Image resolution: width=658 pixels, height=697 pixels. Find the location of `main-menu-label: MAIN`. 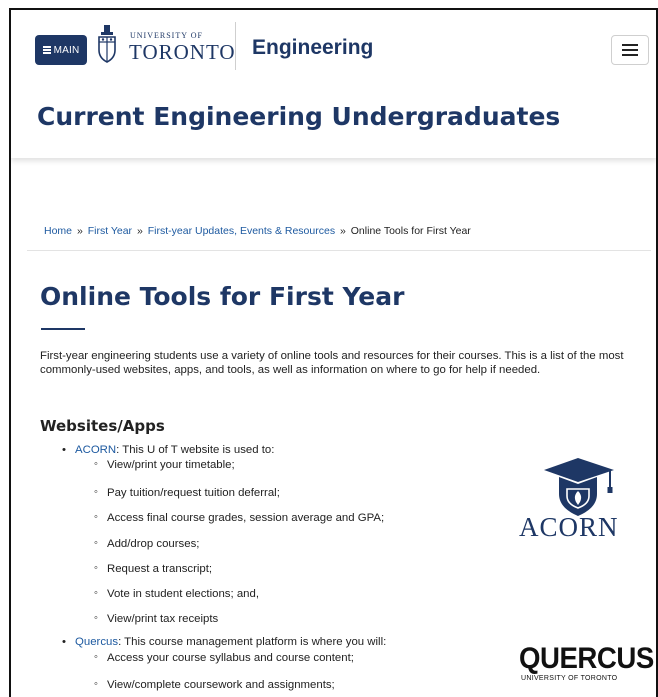

main-menu-label: MAIN is located at coordinates (66, 50).